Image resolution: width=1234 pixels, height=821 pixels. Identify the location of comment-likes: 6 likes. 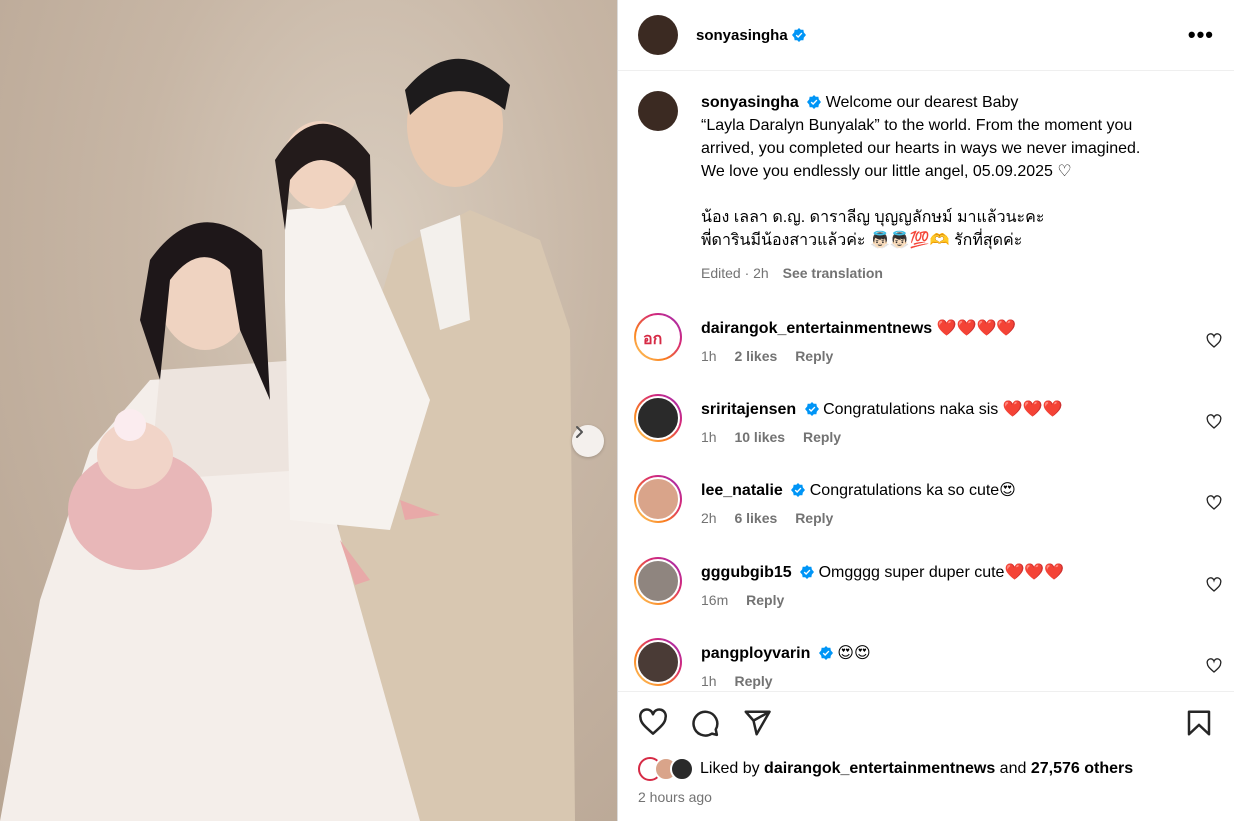
(755, 518).